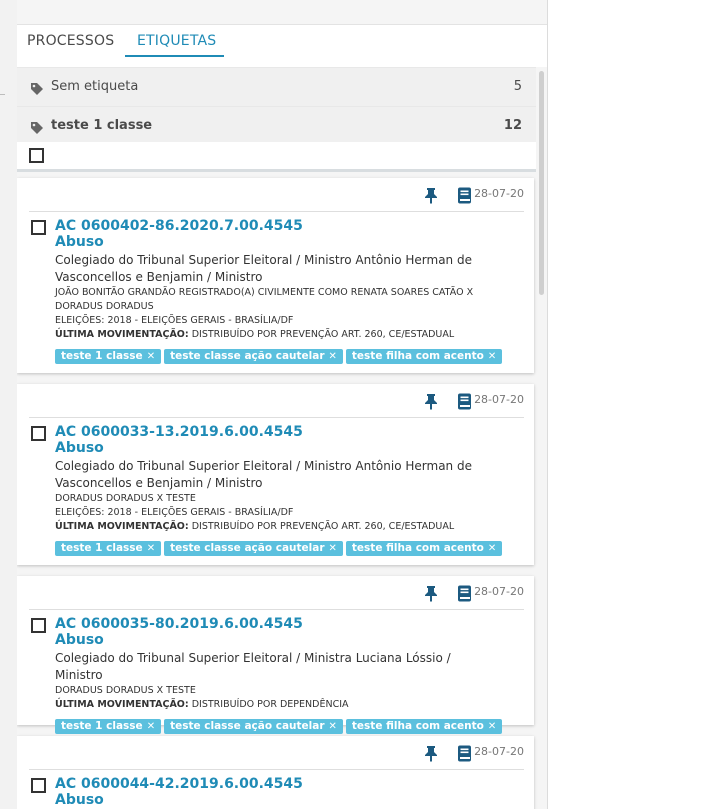 This screenshot has width=712, height=809. Describe the element at coordinates (176, 41) in the screenshot. I see `tab-etiquetas: ETIQUETAS` at that location.